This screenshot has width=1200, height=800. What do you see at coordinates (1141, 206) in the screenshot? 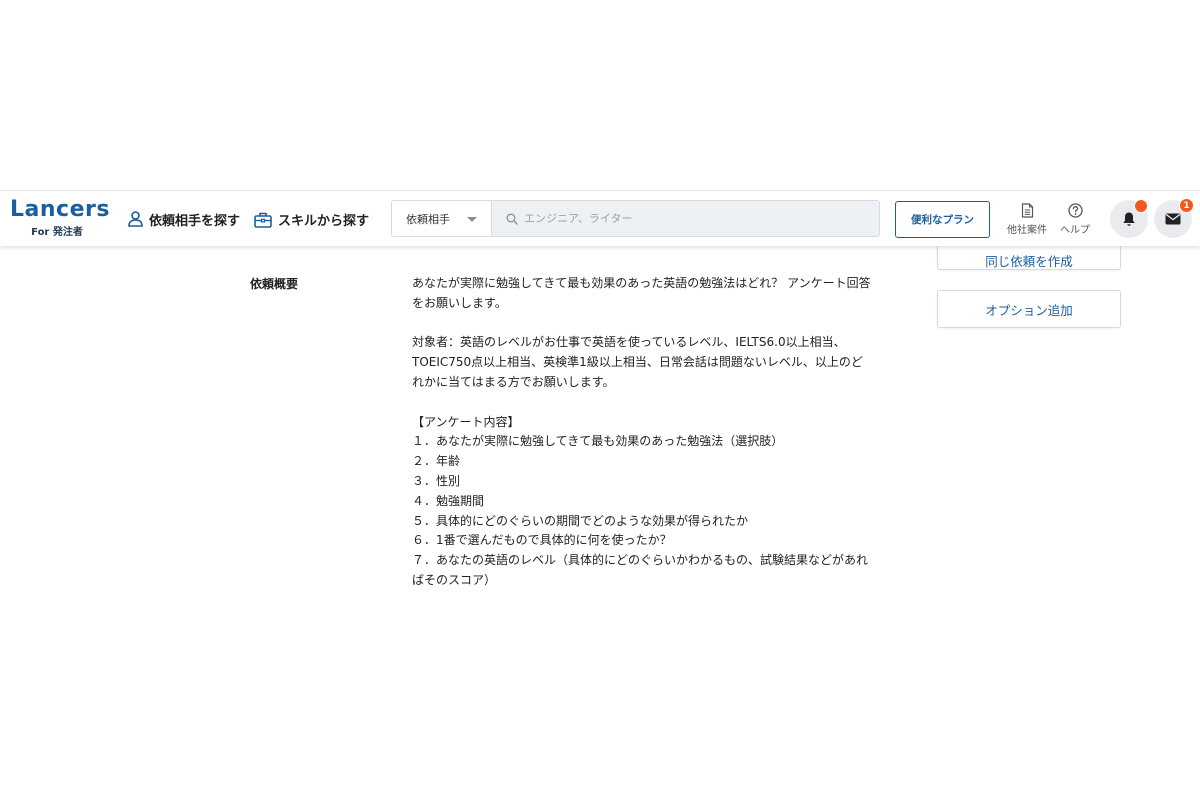
I see `notification-dot` at bounding box center [1141, 206].